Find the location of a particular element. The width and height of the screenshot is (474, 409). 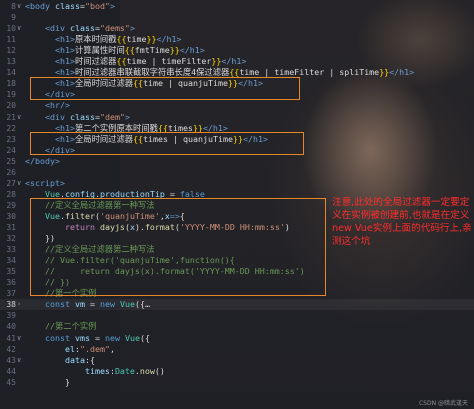

code-token: 原本时间戳 is located at coordinates (95, 39).